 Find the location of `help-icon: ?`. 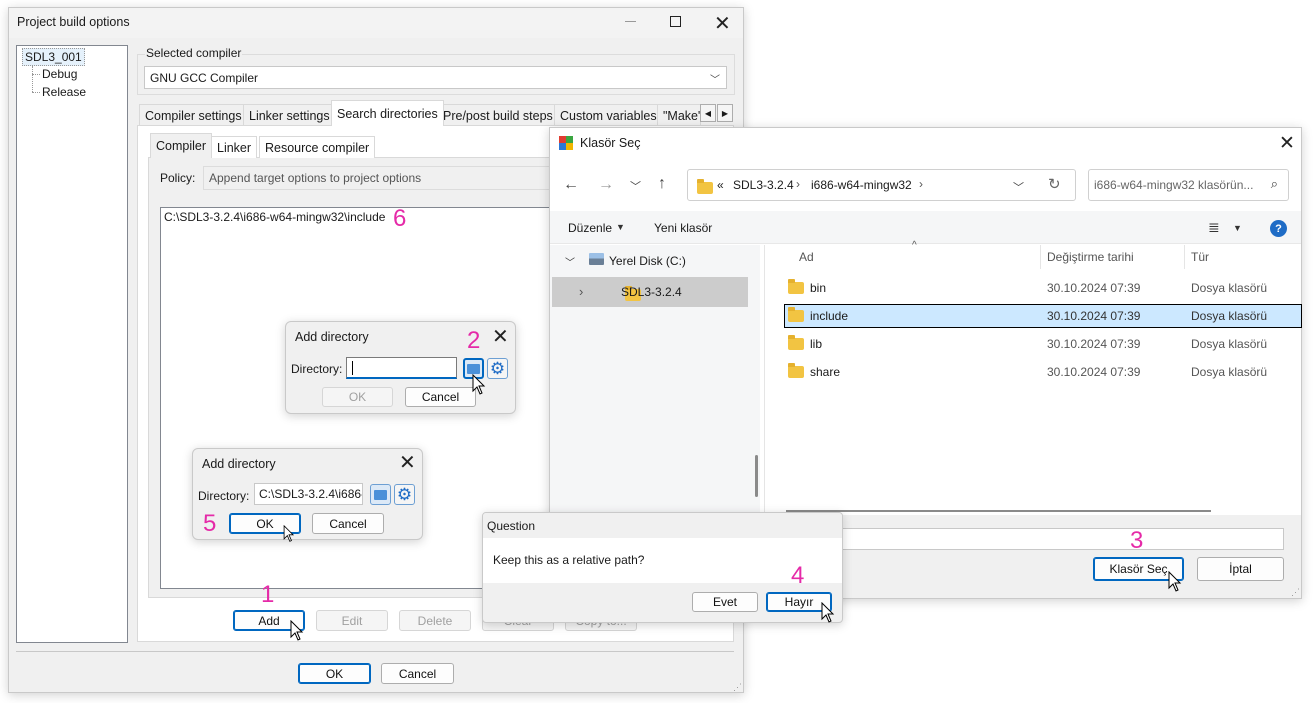

help-icon: ? is located at coordinates (1278, 228).